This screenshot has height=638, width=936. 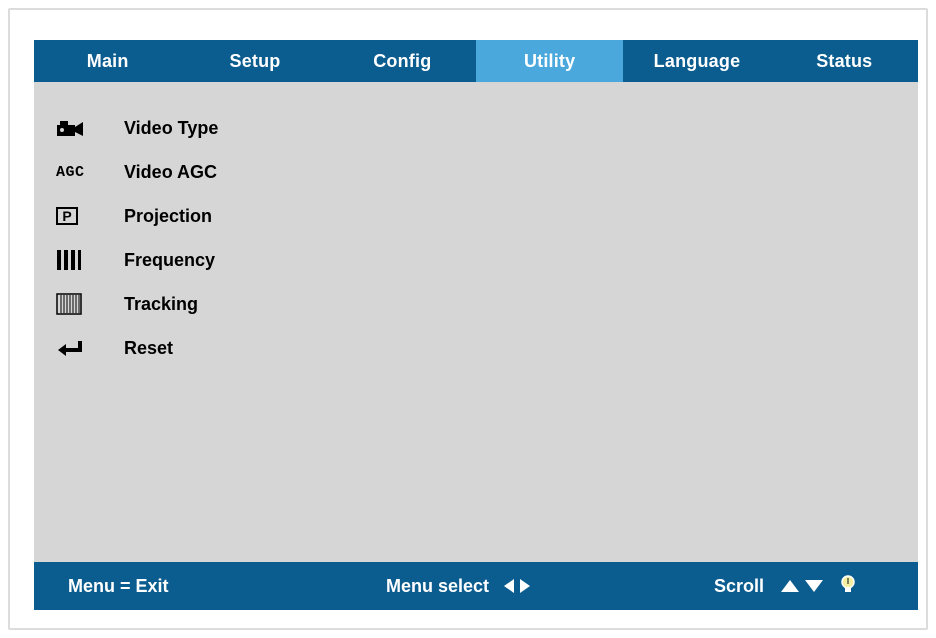 I want to click on tab-main: Main, so click(x=107, y=61).